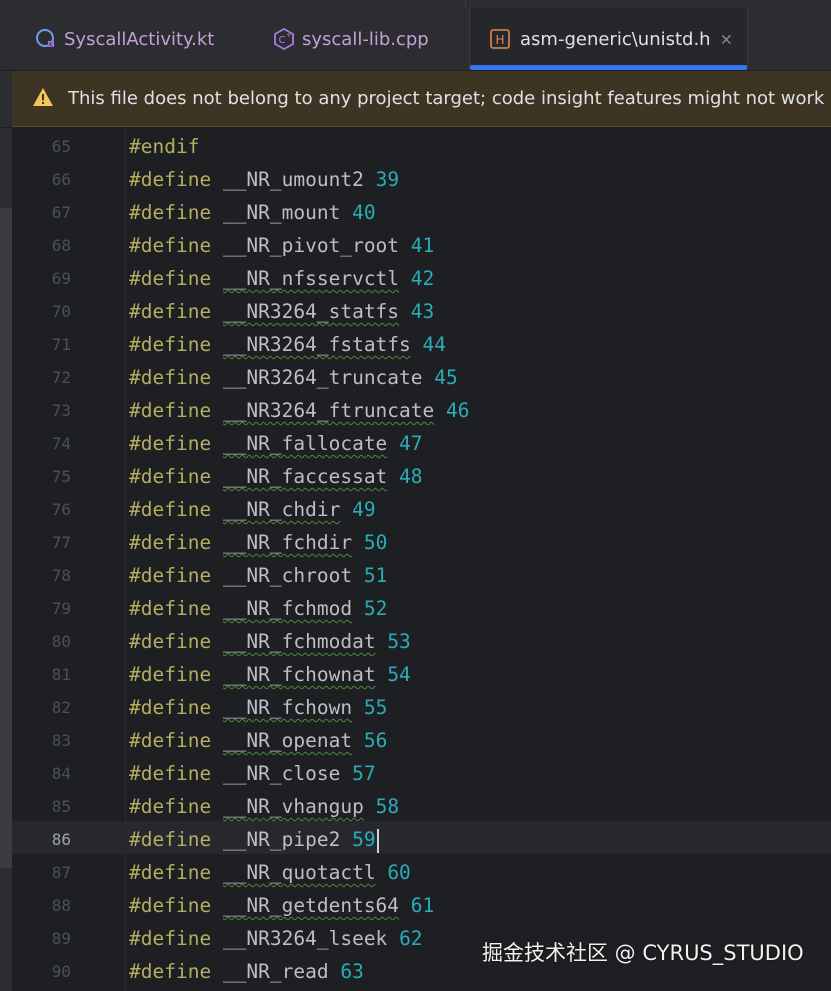 The height and width of the screenshot is (991, 831). Describe the element at coordinates (415, 410) in the screenshot. I see `code-line: 73 #define __NR3264_ftruncate 46` at that location.